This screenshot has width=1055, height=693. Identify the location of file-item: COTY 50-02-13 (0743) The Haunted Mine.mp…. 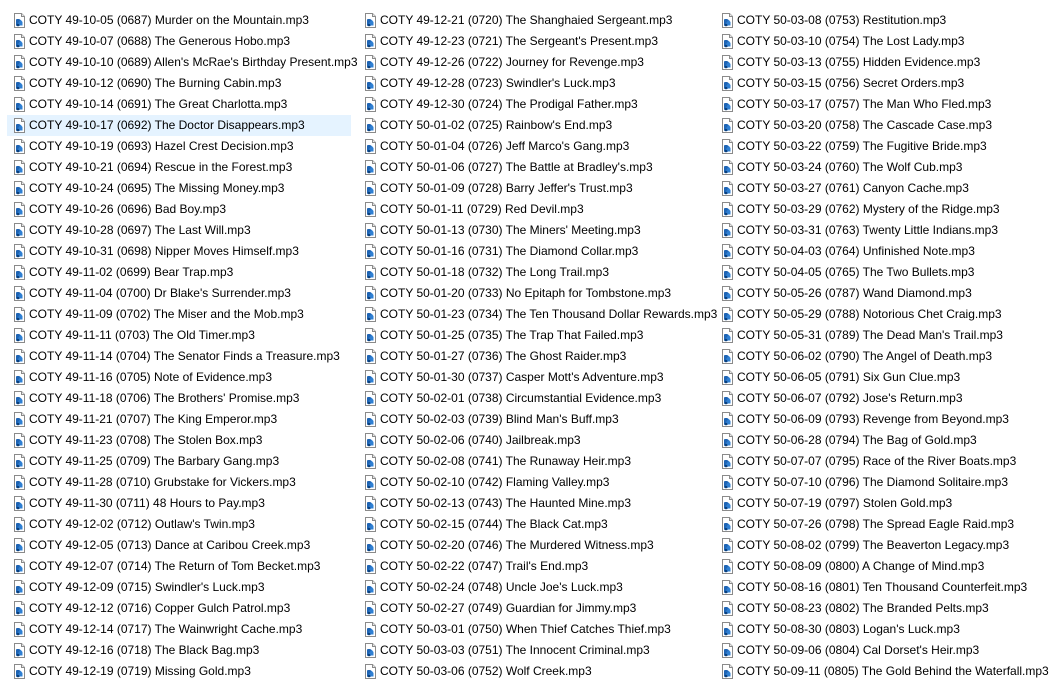
(533, 503).